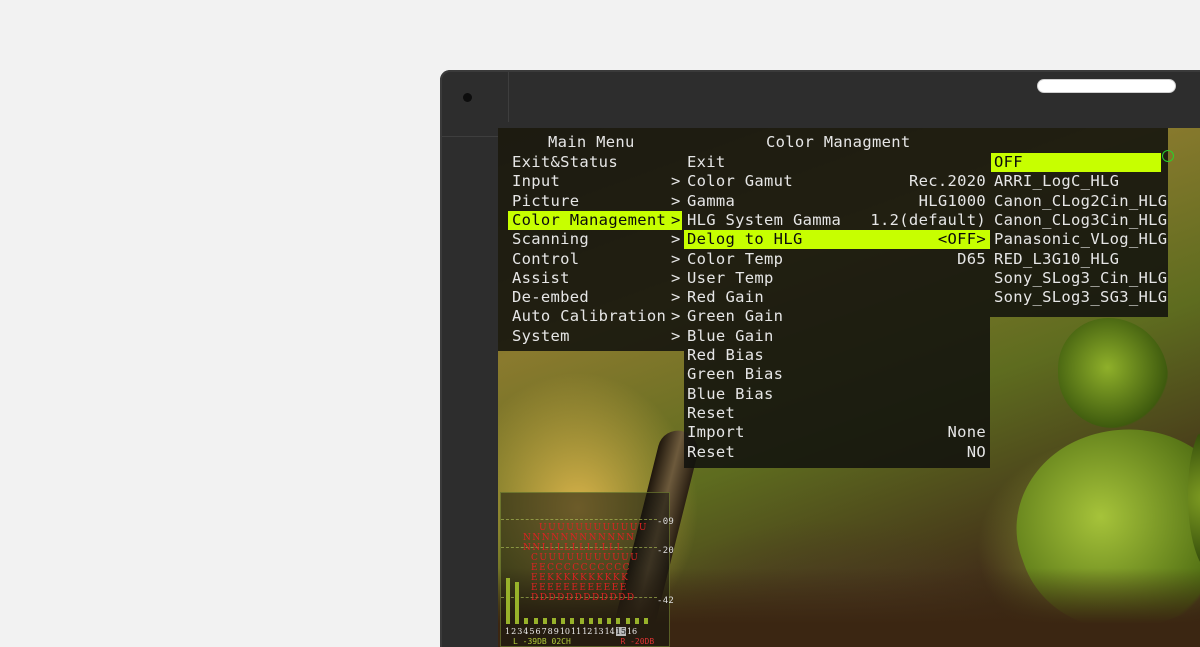 The height and width of the screenshot is (647, 1200). I want to click on color-menu-item: HLG System Gamma 1.2(default), so click(836, 220).